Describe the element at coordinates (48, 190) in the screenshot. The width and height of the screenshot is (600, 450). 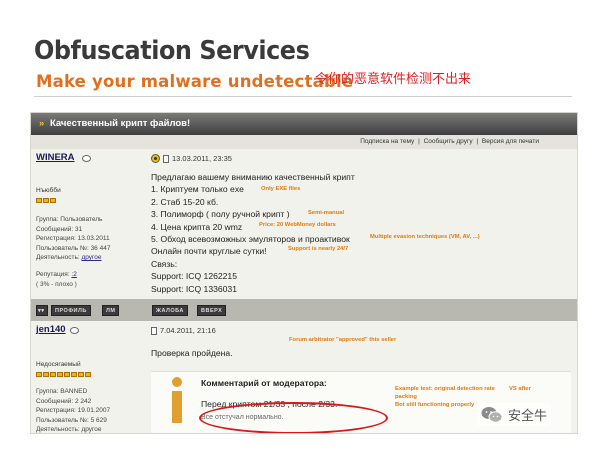
I see `user-rank: Нъюбби` at that location.